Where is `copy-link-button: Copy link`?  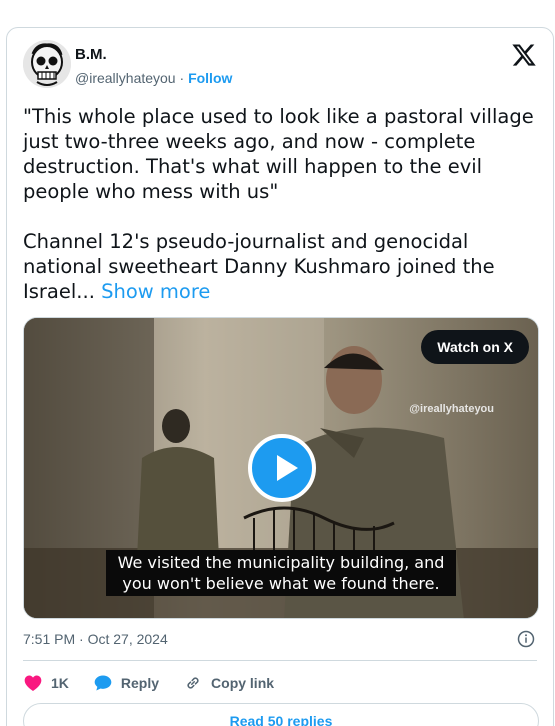 copy-link-button: Copy link is located at coordinates (228, 683).